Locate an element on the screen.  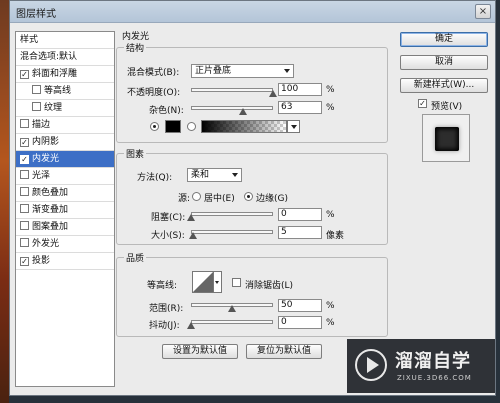
structure-title: 结构 is located at coordinates (135, 47).